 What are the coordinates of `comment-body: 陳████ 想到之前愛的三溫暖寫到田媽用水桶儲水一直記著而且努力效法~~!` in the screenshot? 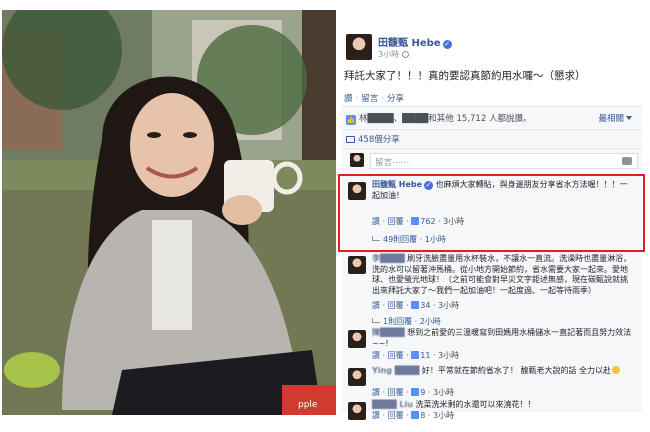 It's located at (503, 338).